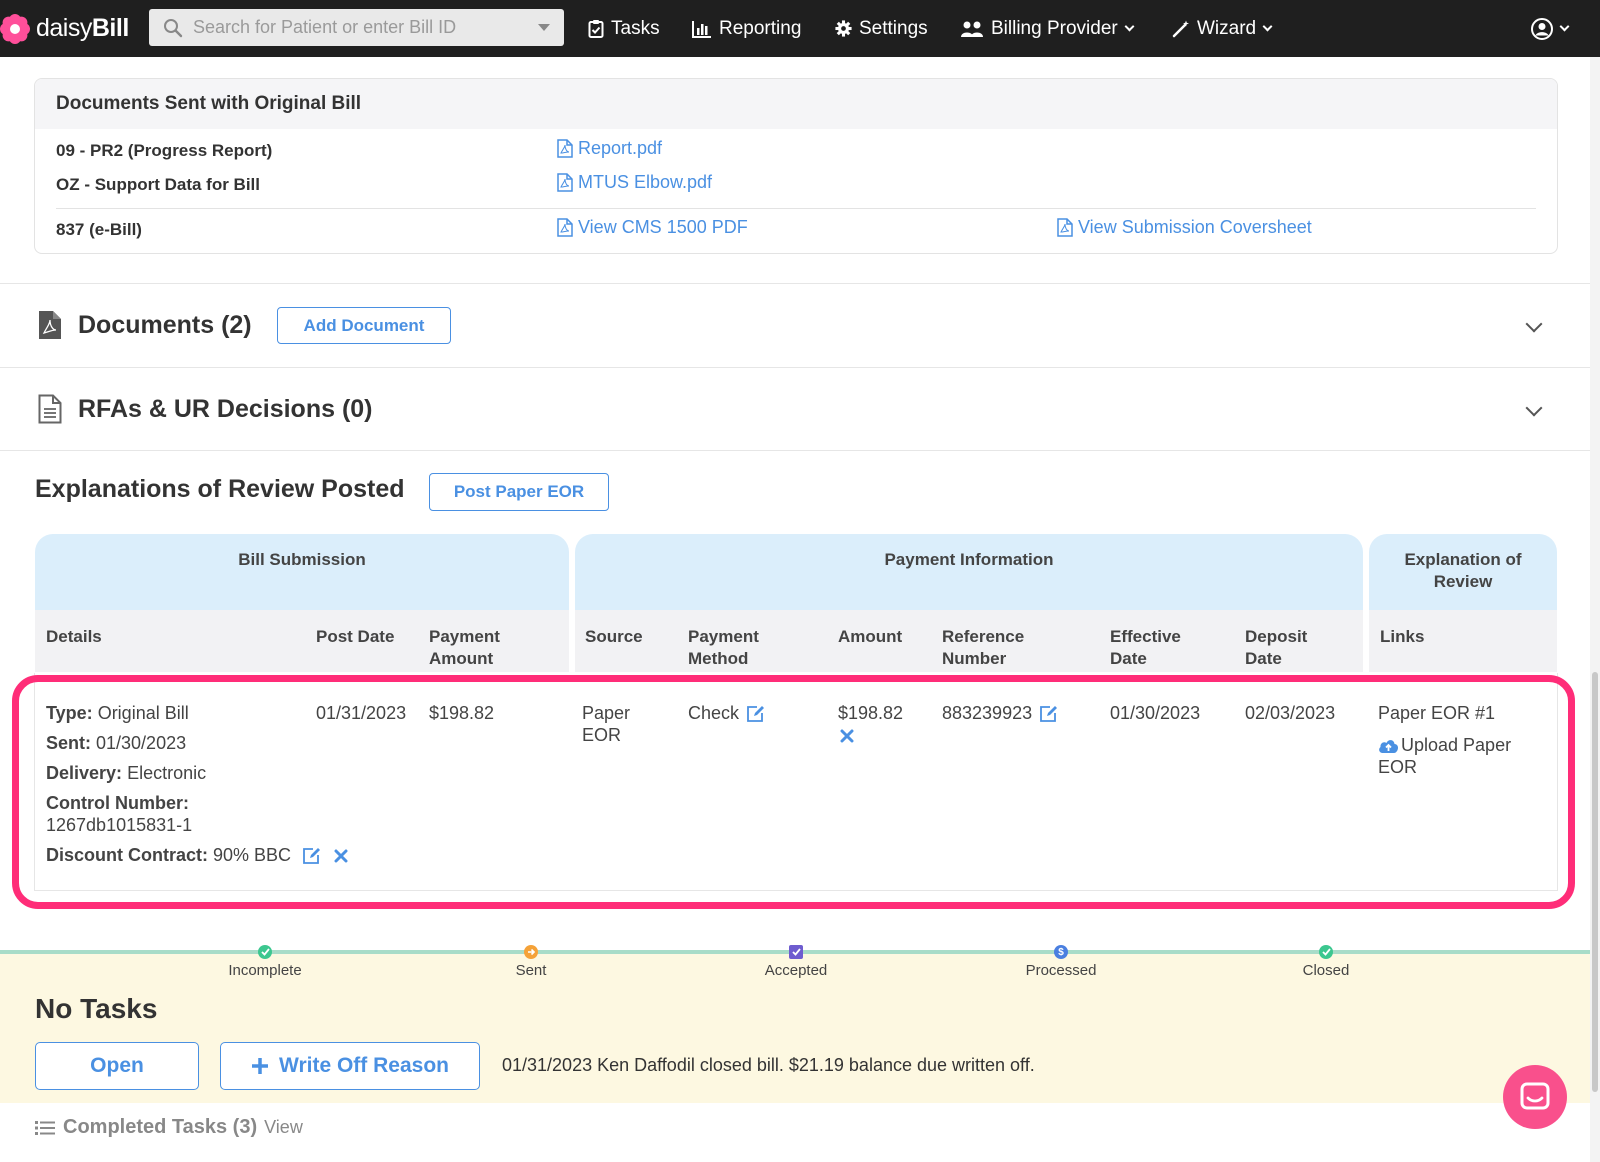  Describe the element at coordinates (1542, 28) in the screenshot. I see `user-circle-icon` at that location.